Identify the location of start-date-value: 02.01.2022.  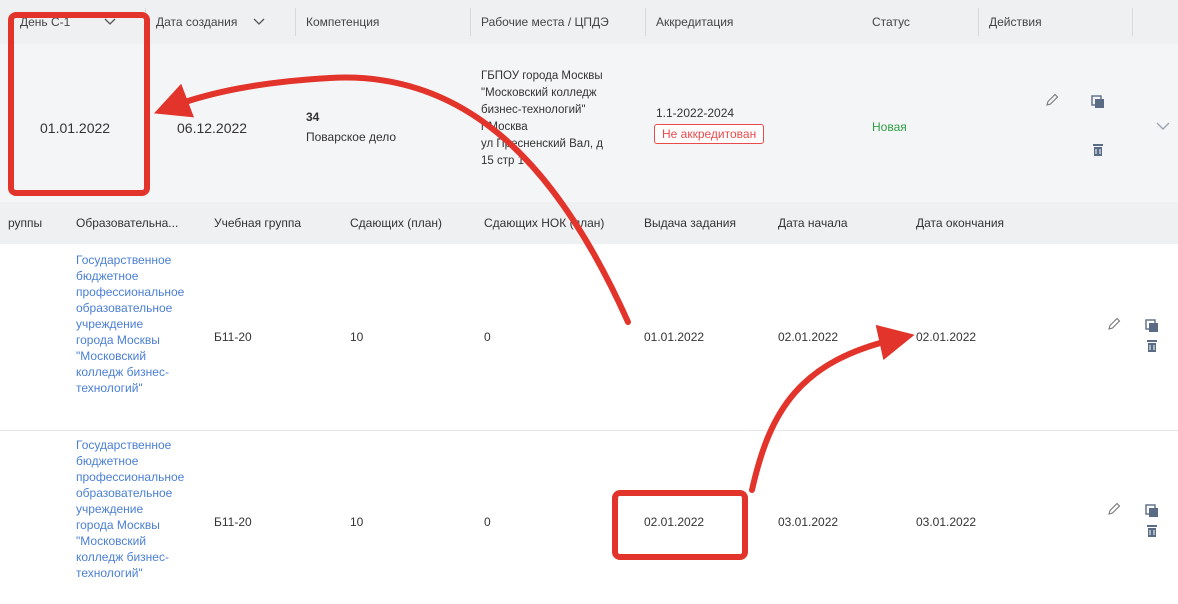
(808, 337).